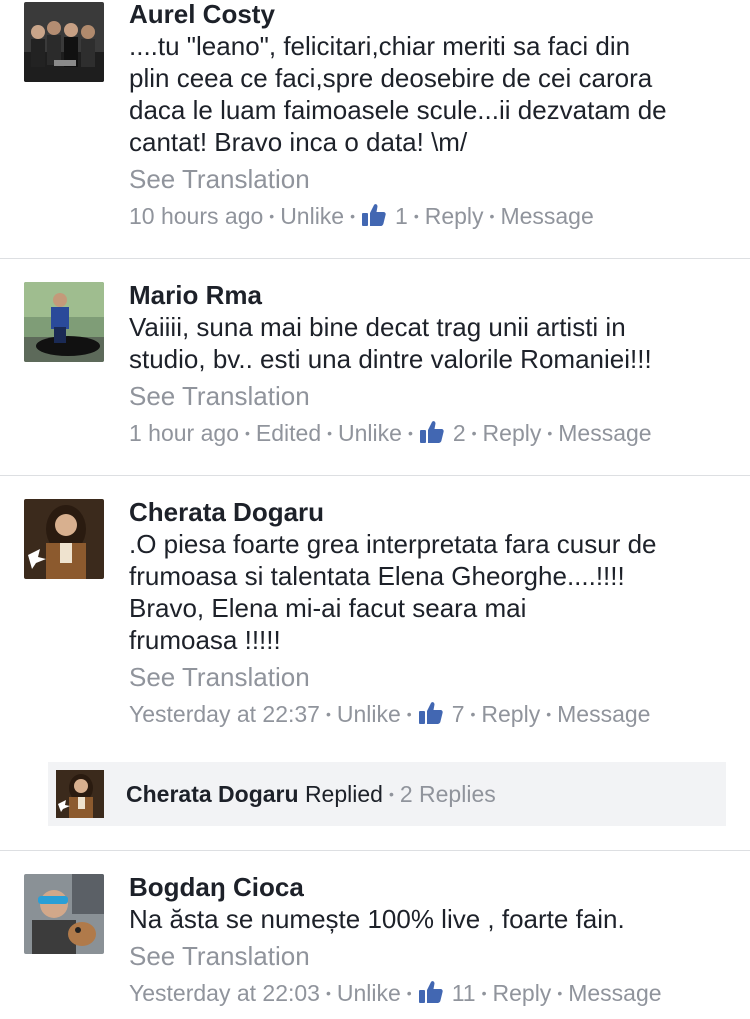  I want to click on replies-summary: Cherata Dogaru Replied • 2 Replies, so click(387, 794).